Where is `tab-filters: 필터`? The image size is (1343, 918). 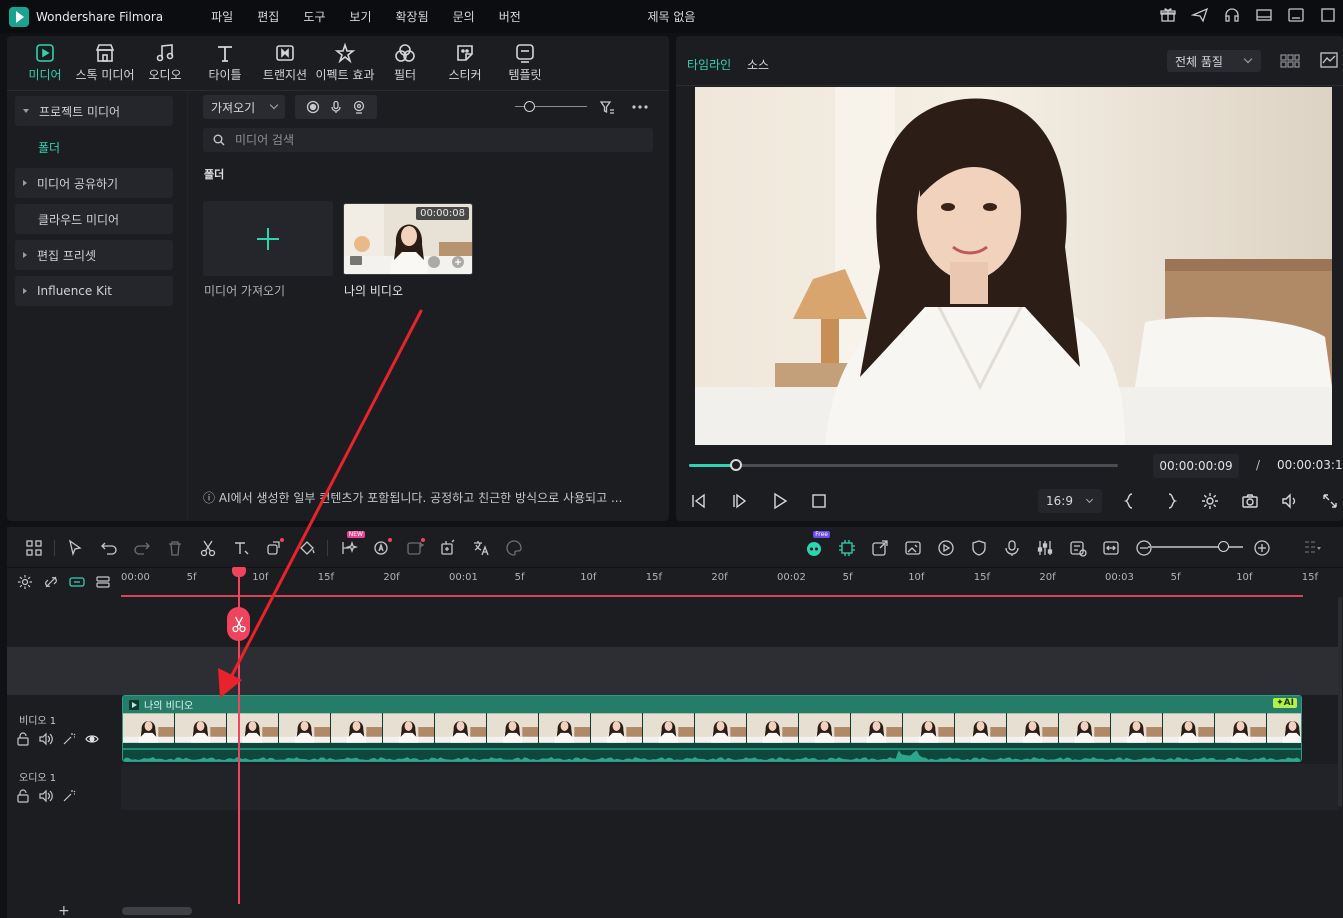
tab-filters: 필터 is located at coordinates (405, 63).